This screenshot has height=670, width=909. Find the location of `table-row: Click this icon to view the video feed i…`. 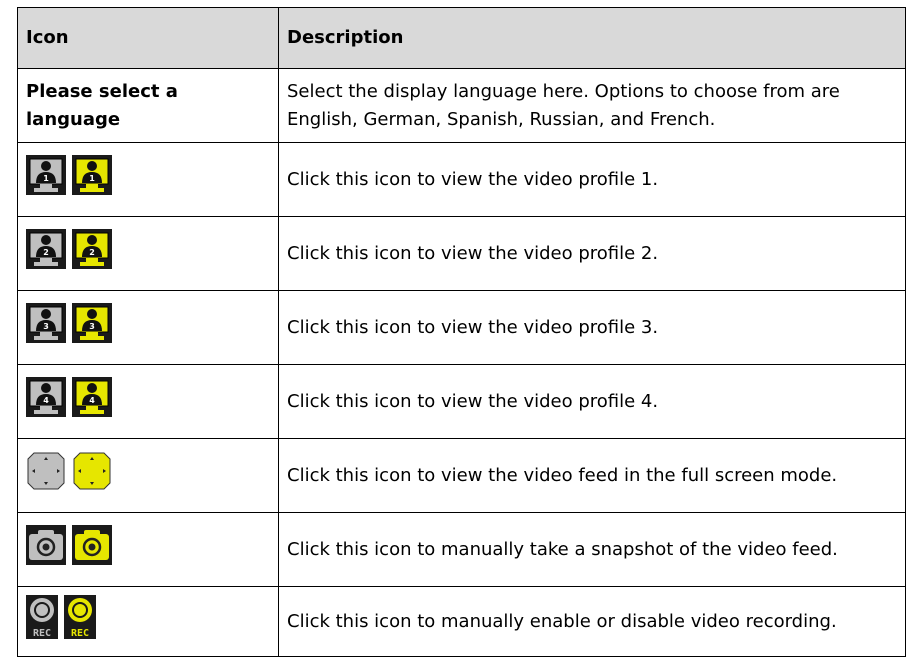

table-row: Click this icon to view the video feed i… is located at coordinates (461, 475).